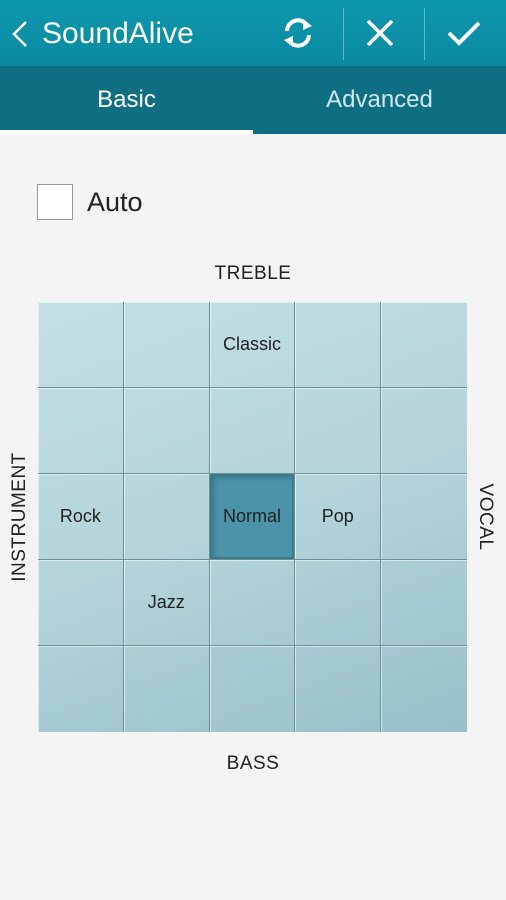 The image size is (506, 900). I want to click on back-button: SoundAlive, so click(135, 33).